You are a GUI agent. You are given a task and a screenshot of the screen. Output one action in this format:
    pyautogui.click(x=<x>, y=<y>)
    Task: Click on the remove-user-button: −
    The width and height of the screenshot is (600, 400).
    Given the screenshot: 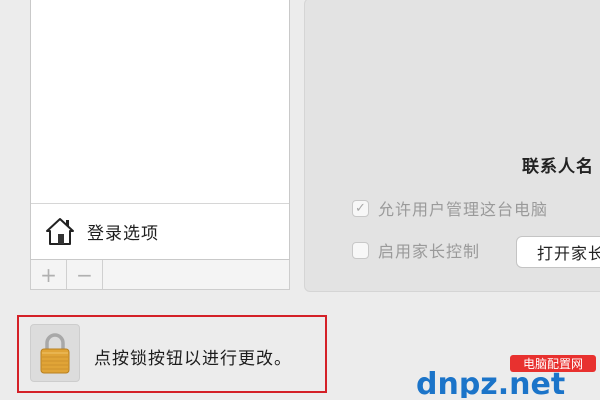 What is the action you would take?
    pyautogui.click(x=85, y=274)
    